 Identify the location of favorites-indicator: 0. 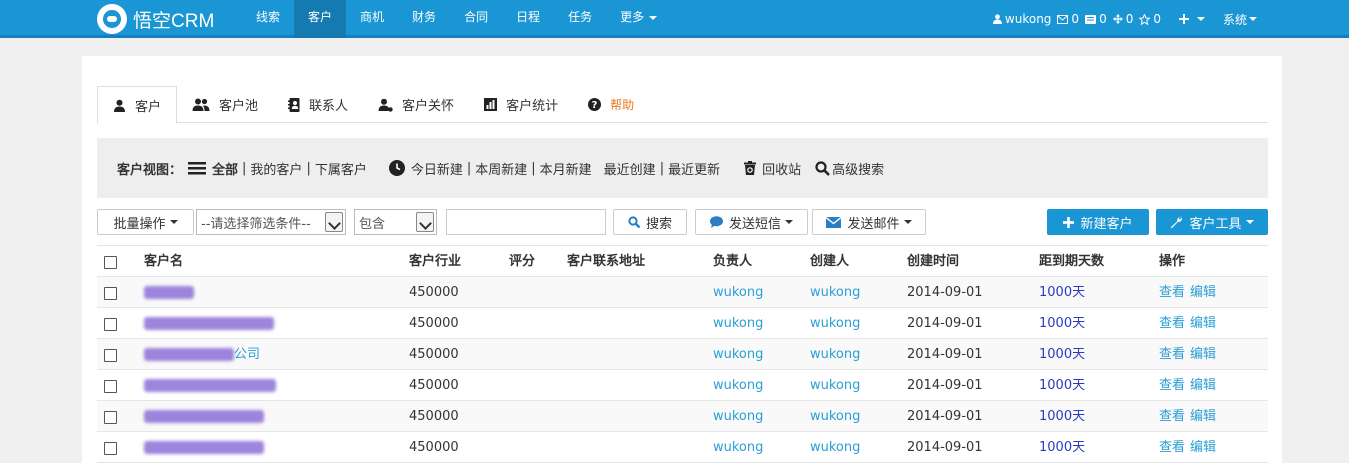
(1150, 19).